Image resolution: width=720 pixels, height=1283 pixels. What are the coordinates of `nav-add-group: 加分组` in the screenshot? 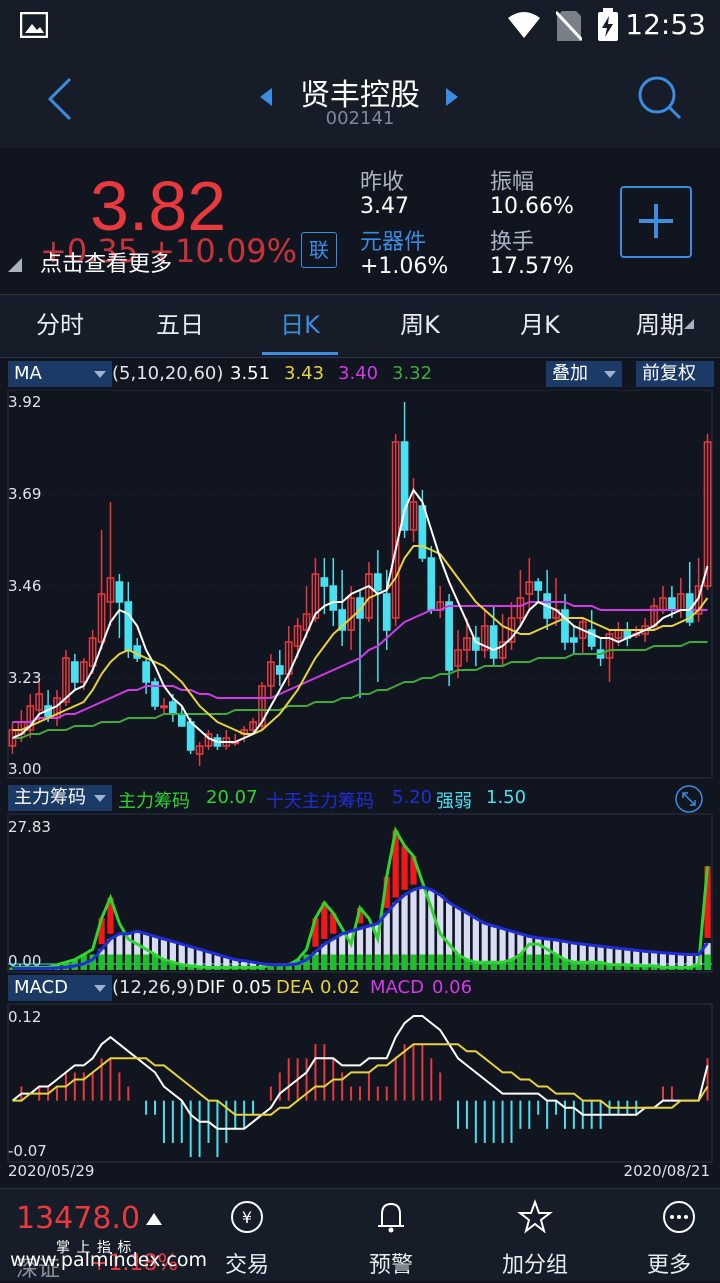 It's located at (535, 1235).